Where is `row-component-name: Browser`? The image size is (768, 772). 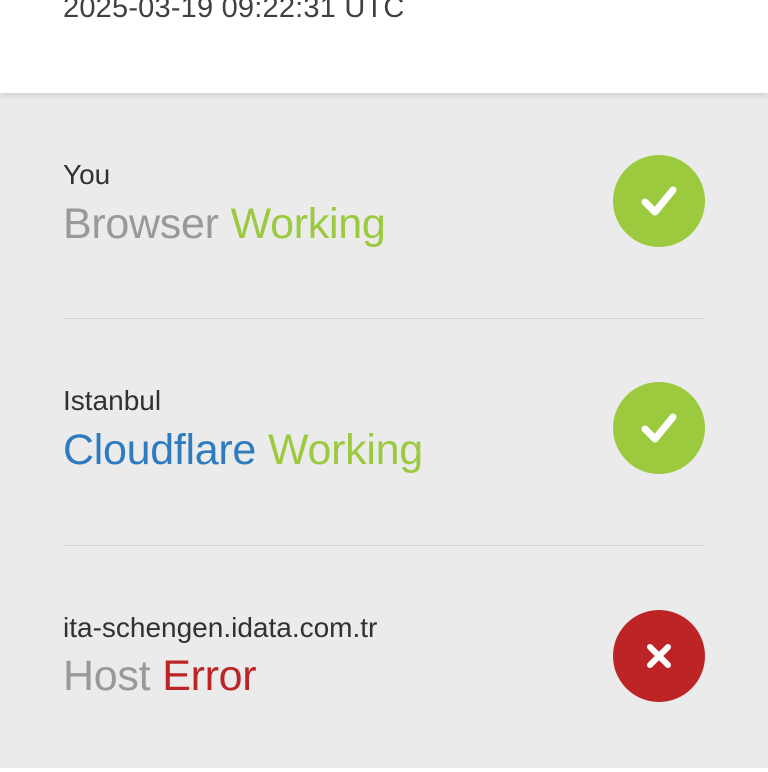
row-component-name: Browser is located at coordinates (141, 224).